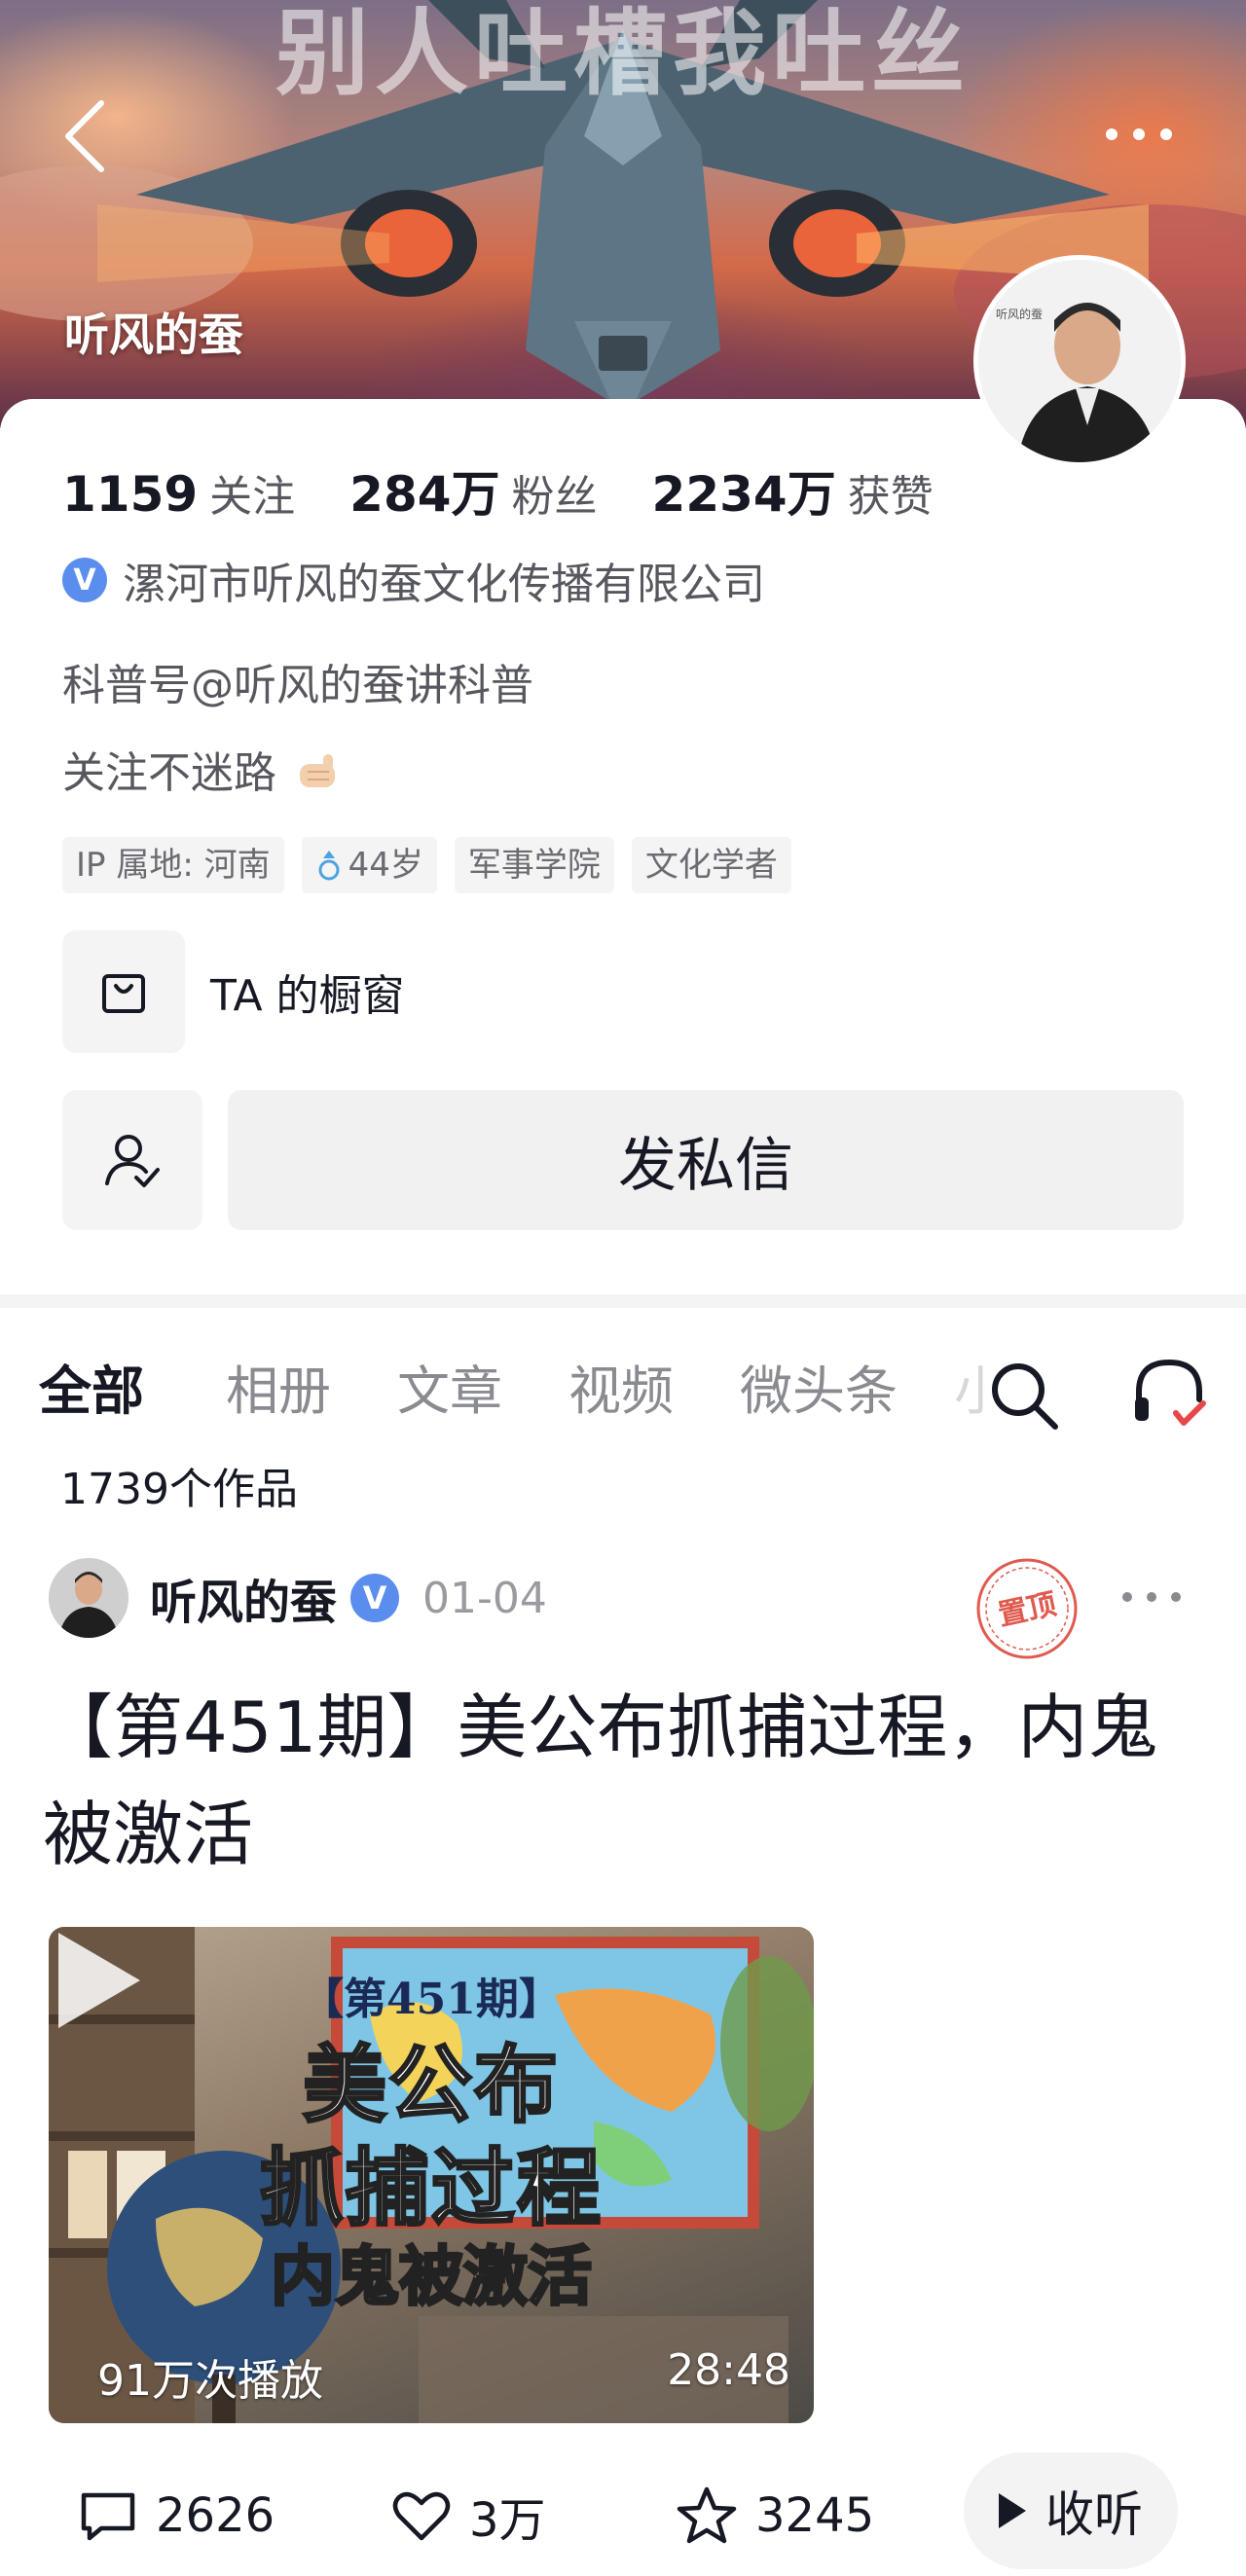  I want to click on like-count: 3万, so click(507, 2520).